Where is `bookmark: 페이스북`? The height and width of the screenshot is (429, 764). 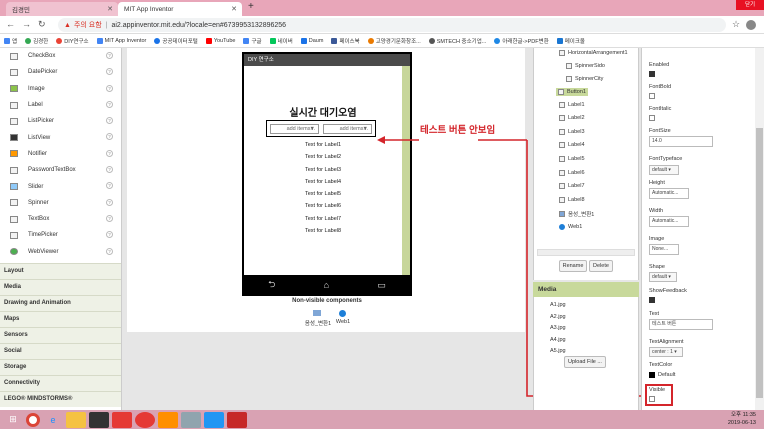 bookmark: 페이스북 is located at coordinates (345, 41).